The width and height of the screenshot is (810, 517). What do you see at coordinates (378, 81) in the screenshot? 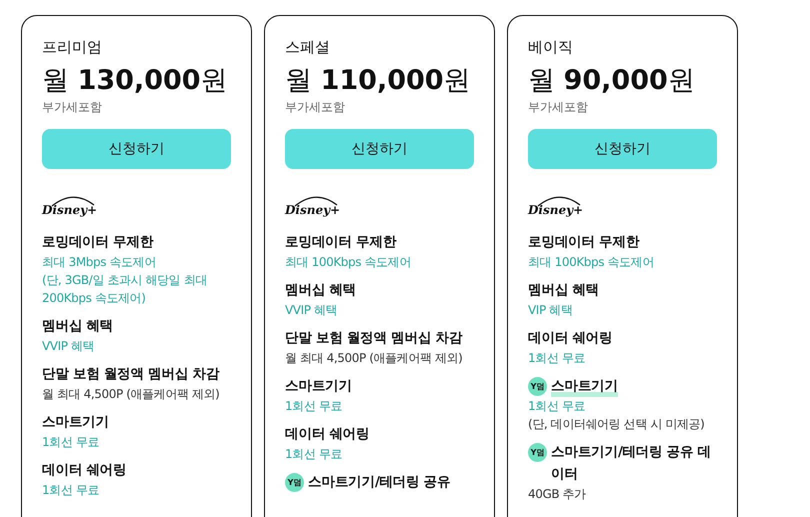
I see `plan-price: 월 110,000원` at bounding box center [378, 81].